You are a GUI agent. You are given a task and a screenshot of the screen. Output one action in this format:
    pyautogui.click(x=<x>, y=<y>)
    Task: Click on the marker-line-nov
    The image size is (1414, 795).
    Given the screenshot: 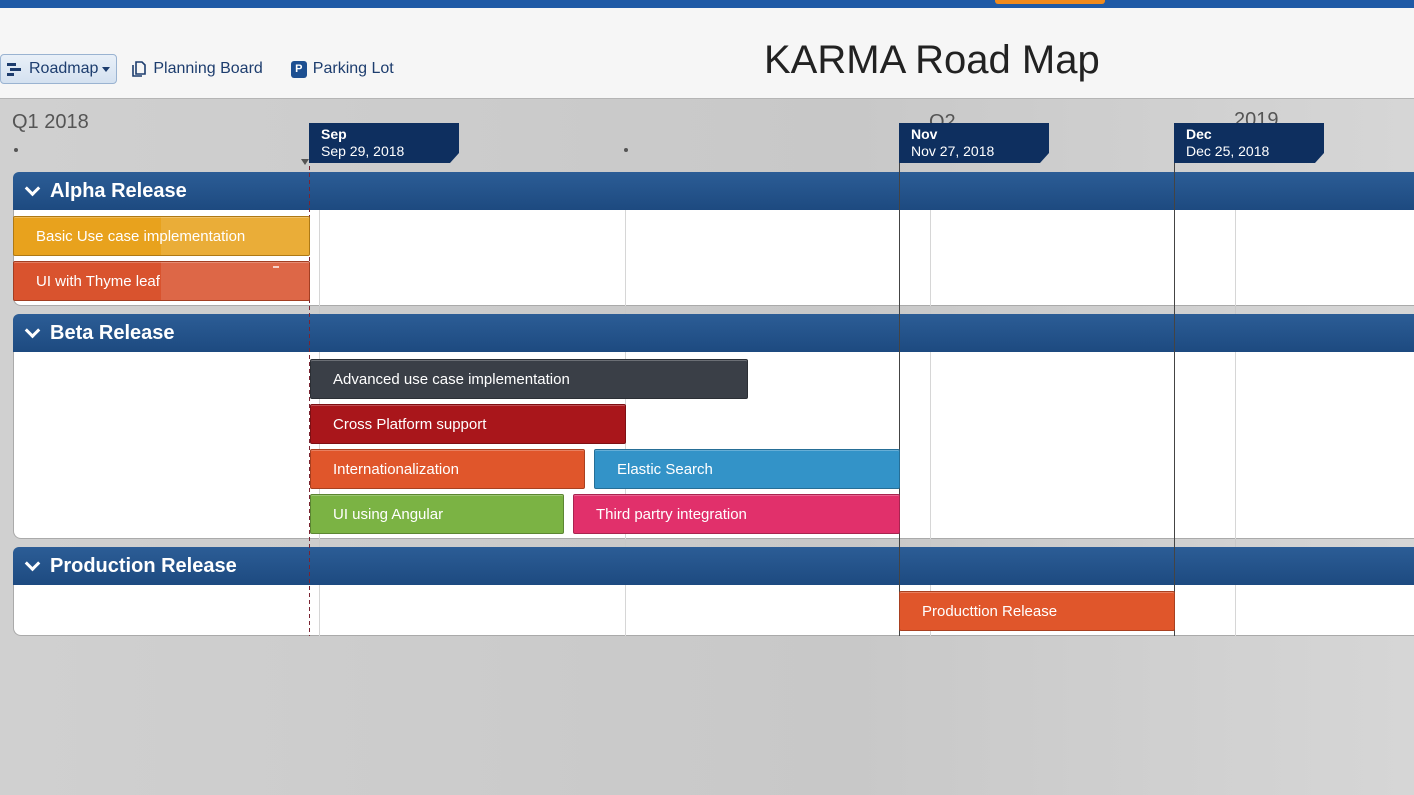 What is the action you would take?
    pyautogui.click(x=899, y=397)
    